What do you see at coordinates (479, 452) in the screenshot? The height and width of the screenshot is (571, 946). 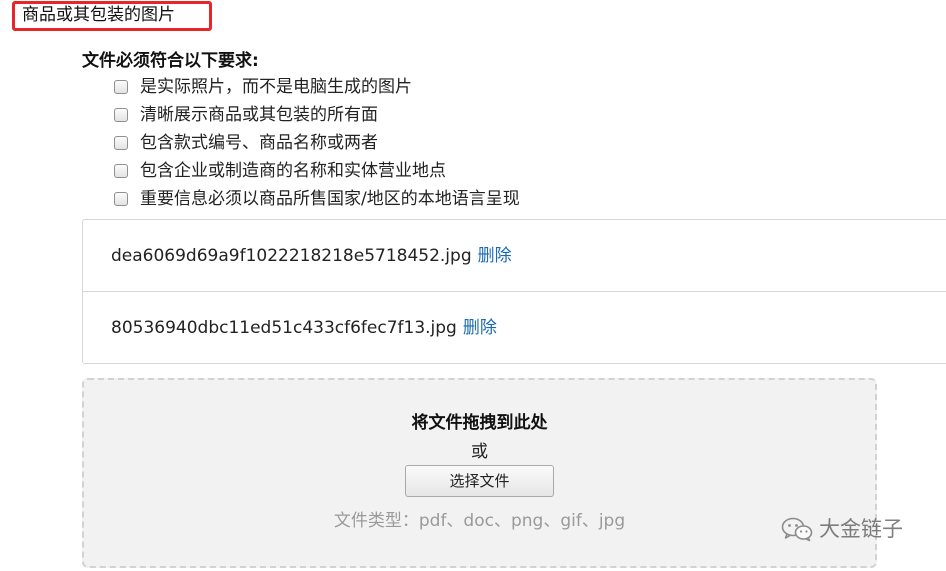 I see `dropzone-or-text: 或` at bounding box center [479, 452].